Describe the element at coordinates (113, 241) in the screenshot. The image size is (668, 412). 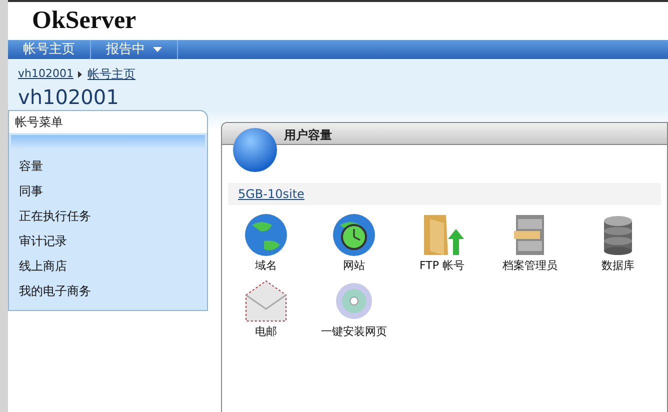
I see `sidebar-item: 审计记录` at that location.